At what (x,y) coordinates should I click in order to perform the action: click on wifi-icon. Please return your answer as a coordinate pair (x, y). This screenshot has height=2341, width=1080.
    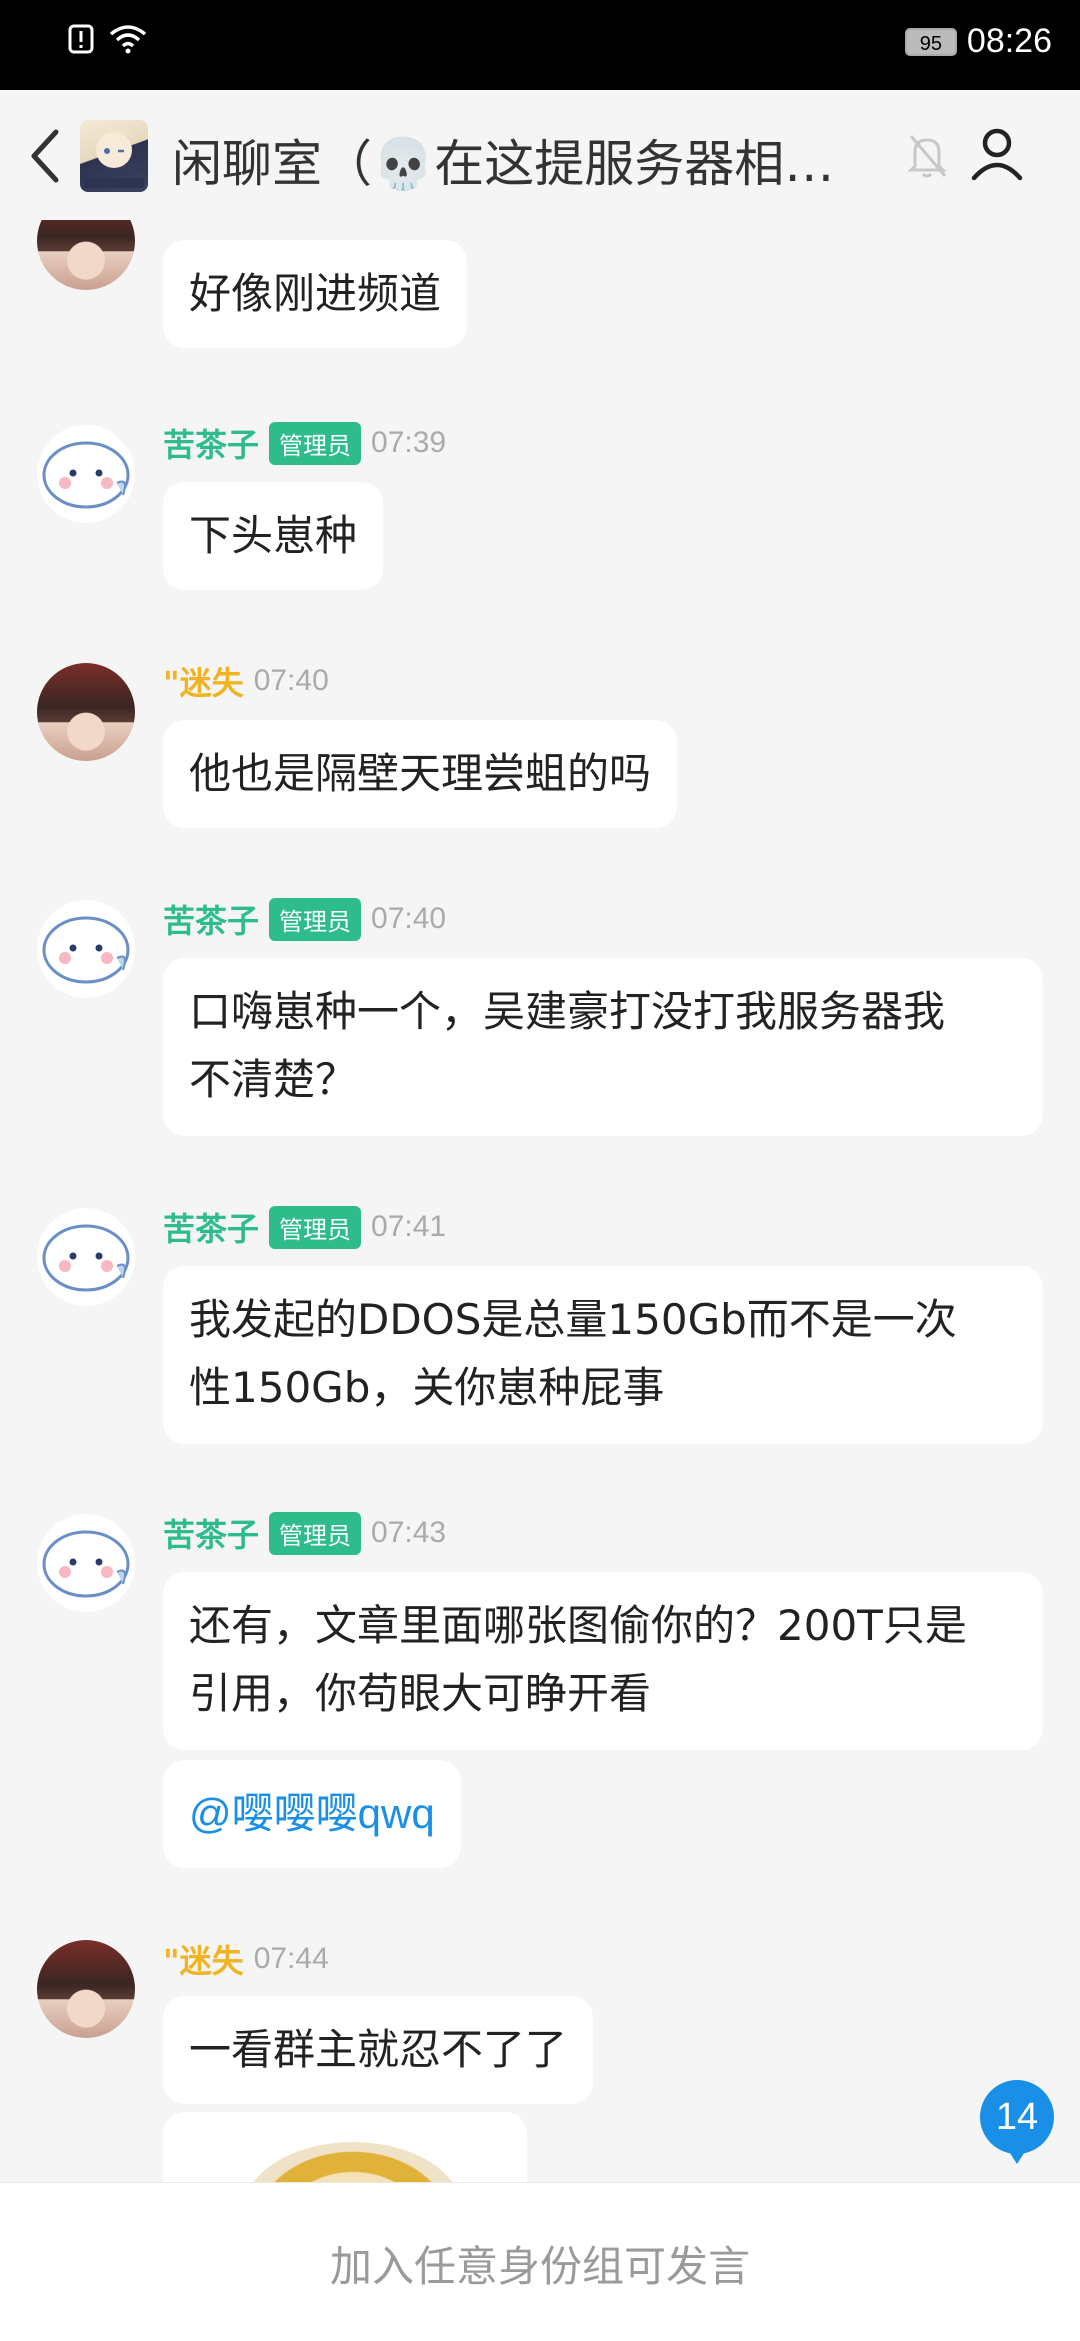
    Looking at the image, I should click on (128, 39).